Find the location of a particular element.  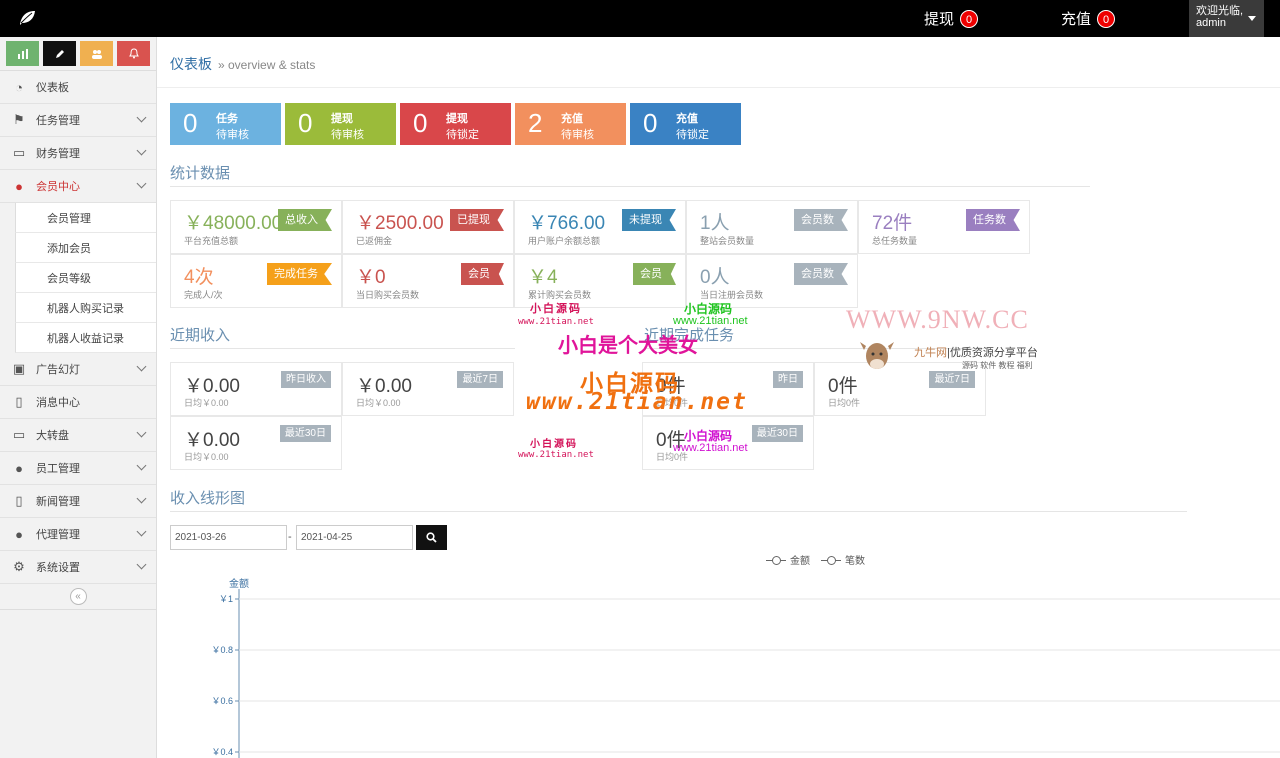

sidebar-collapse-row: « is located at coordinates (78, 597).